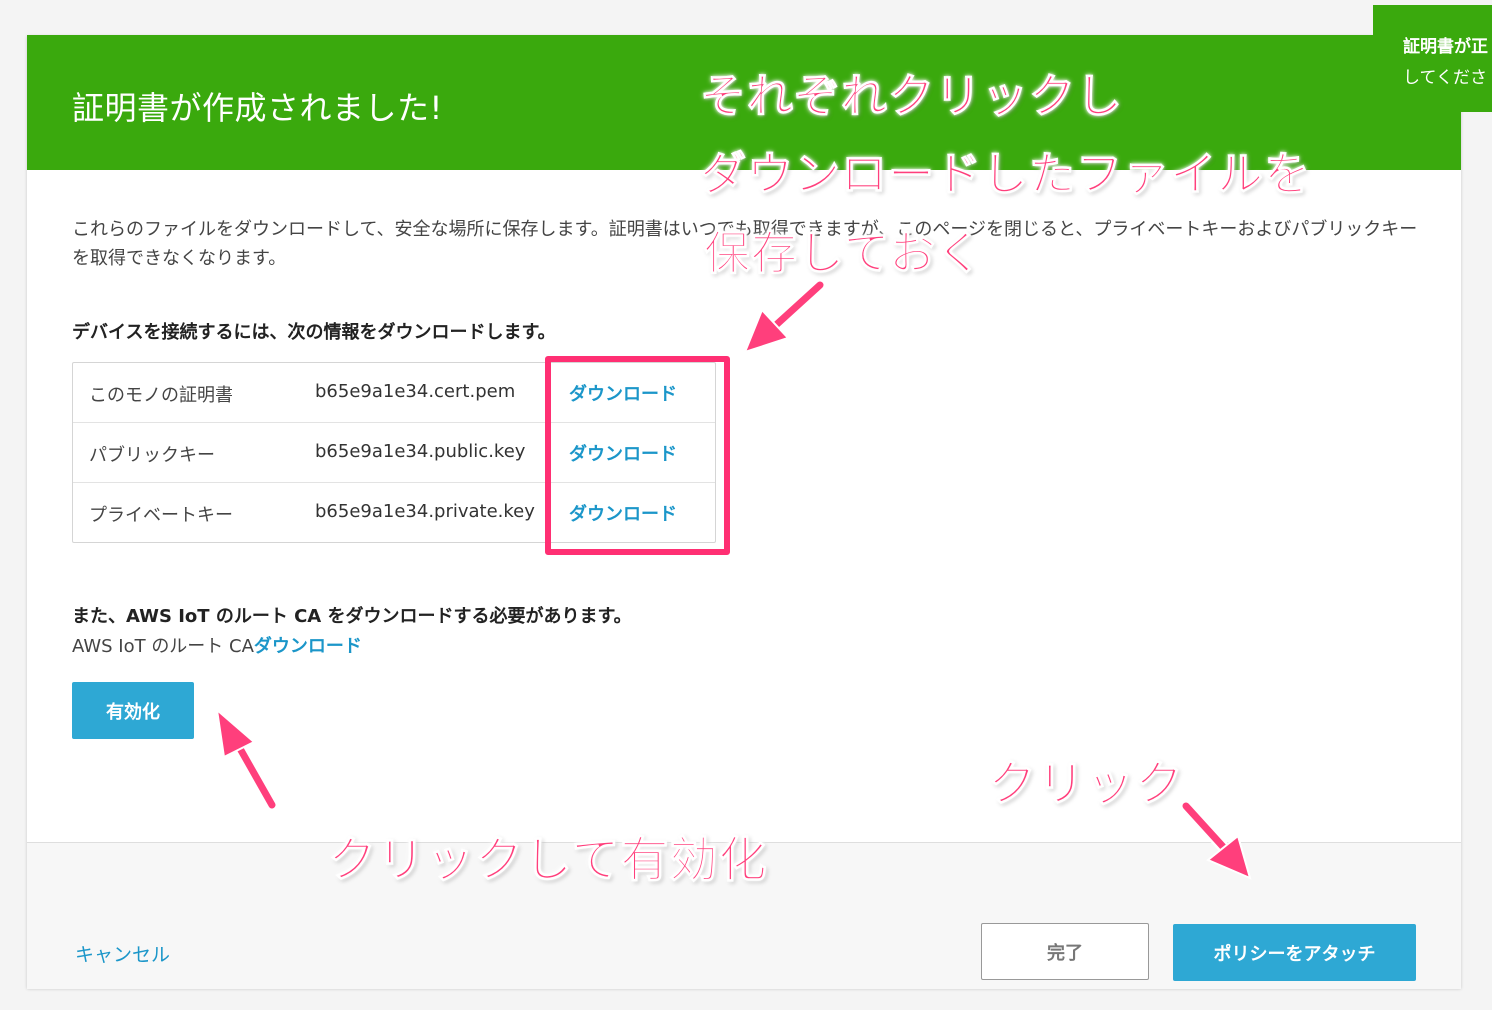  I want to click on section-title: デバイスを接続するには、次の情報をダウンロードします。, so click(314, 332).